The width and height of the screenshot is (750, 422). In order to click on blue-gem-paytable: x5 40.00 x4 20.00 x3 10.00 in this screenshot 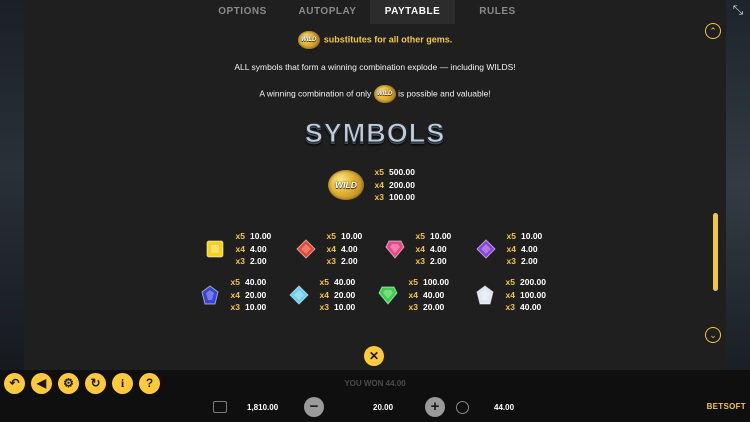, I will do `click(233, 295)`.